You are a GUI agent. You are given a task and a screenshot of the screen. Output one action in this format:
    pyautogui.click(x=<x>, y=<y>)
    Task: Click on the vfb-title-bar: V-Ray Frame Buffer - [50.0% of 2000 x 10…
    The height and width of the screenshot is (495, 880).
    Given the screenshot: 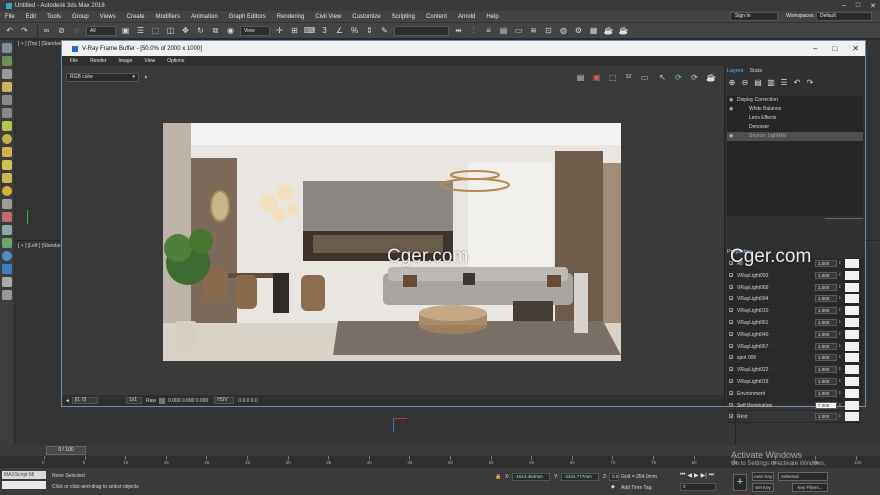 What is the action you would take?
    pyautogui.click(x=463, y=48)
    